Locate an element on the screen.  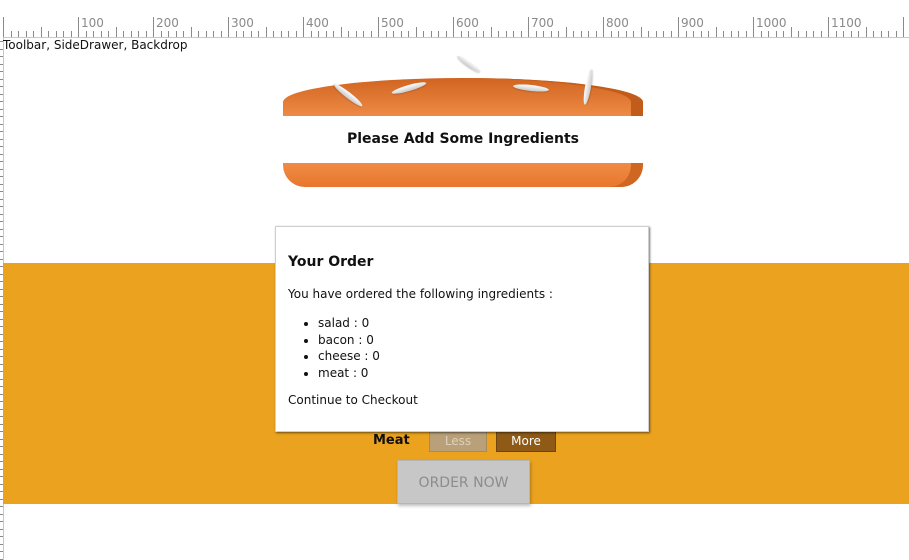
ruler-label: 900 is located at coordinates (692, 23).